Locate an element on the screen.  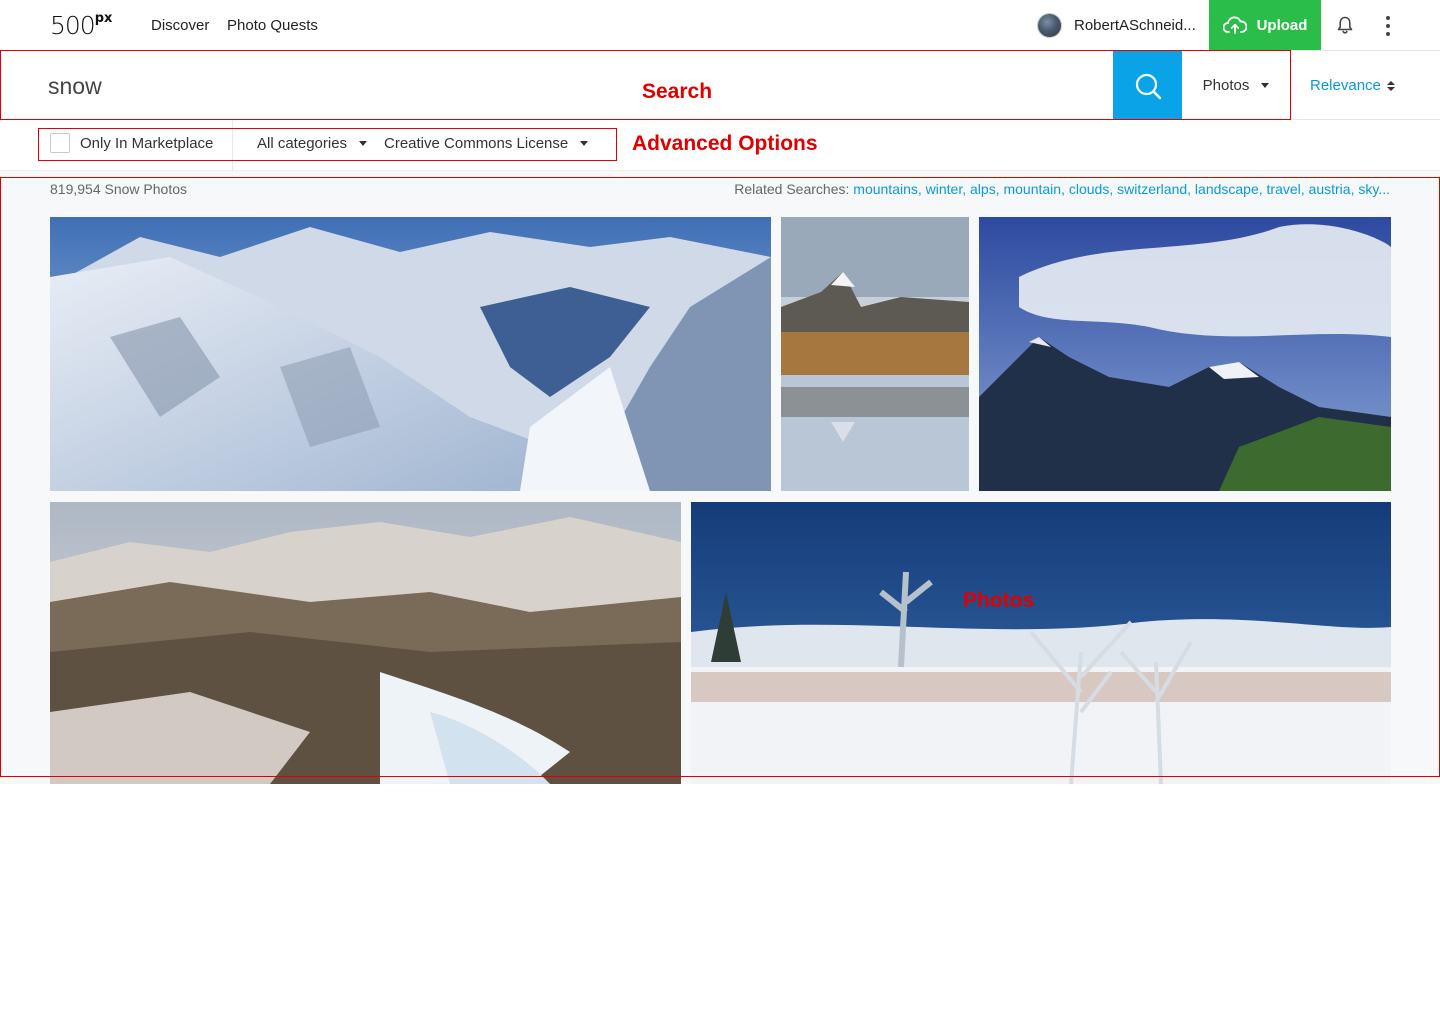
related-search-link: austria is located at coordinates (1330, 189).